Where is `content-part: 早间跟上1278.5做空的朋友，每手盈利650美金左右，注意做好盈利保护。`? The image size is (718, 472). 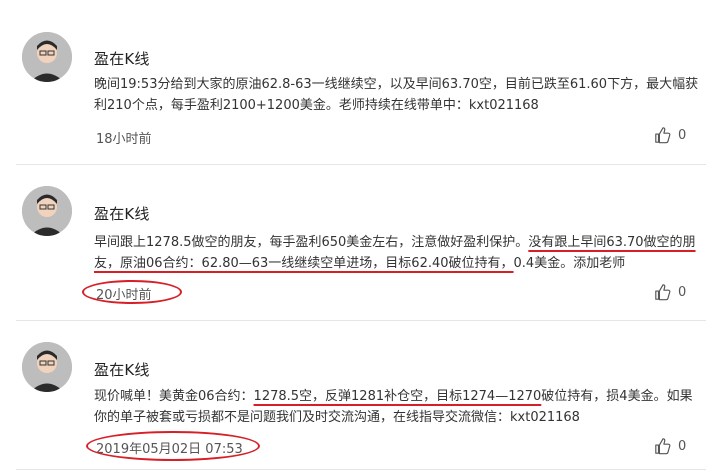 content-part: 早间跟上1278.5做空的朋友，每手盈利650美金左右，注意做好盈利保护。 is located at coordinates (311, 242).